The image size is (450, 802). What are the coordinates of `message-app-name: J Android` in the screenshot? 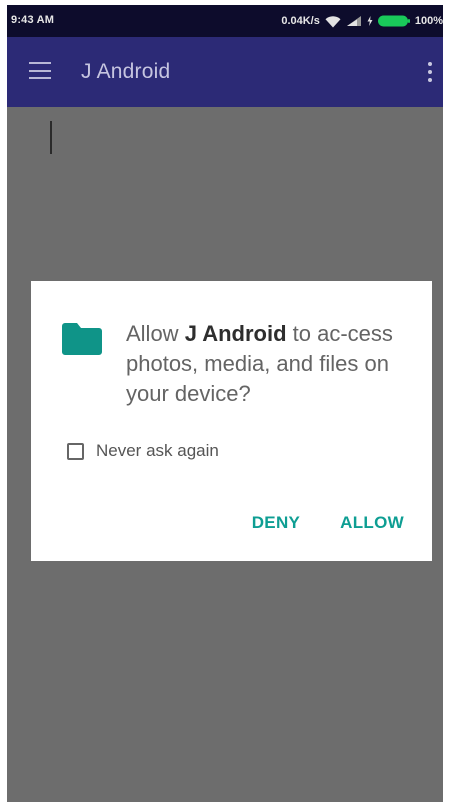 It's located at (235, 333).